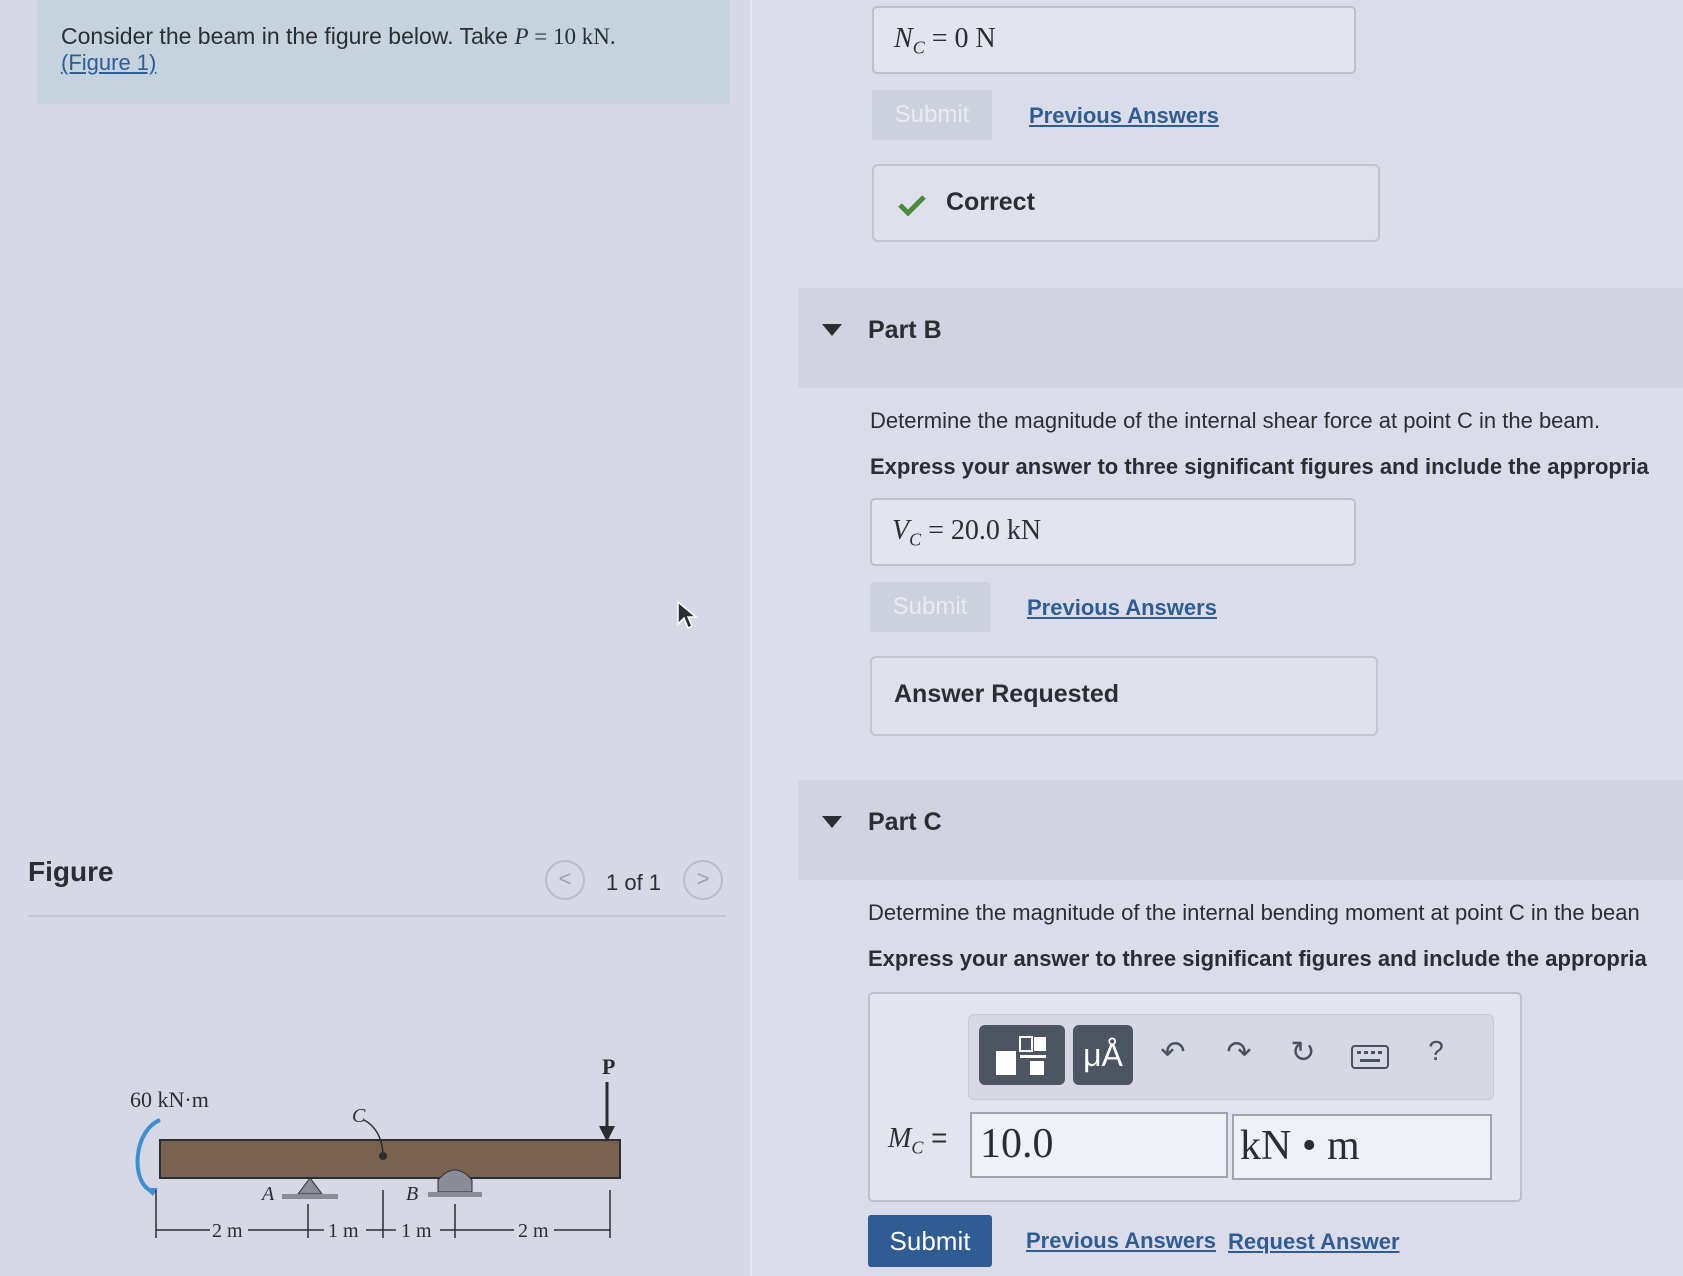  I want to click on dimension-1-label: 2 m, so click(227, 1231).